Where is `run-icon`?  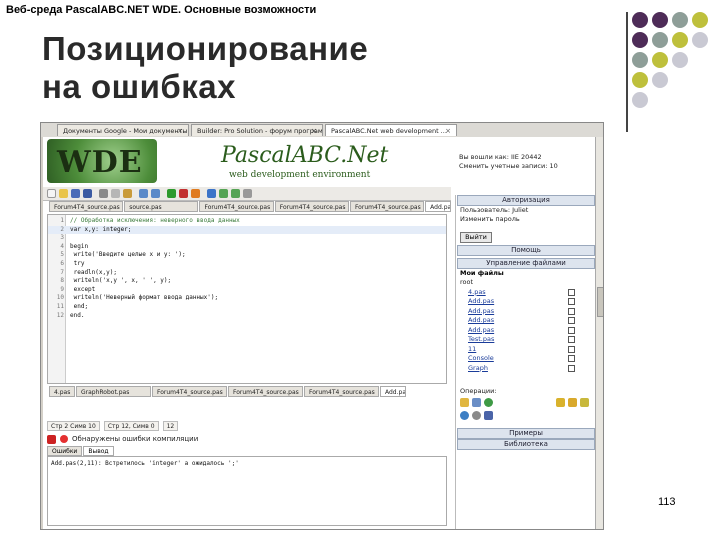
run-icon is located at coordinates (171, 193).